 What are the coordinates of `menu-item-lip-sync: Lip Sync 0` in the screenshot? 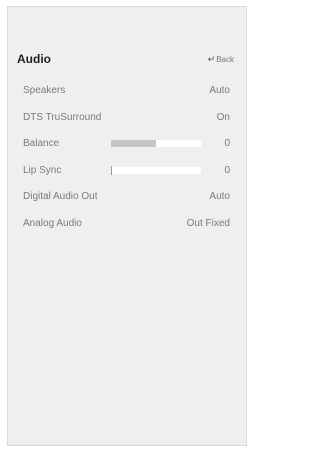 It's located at (127, 174).